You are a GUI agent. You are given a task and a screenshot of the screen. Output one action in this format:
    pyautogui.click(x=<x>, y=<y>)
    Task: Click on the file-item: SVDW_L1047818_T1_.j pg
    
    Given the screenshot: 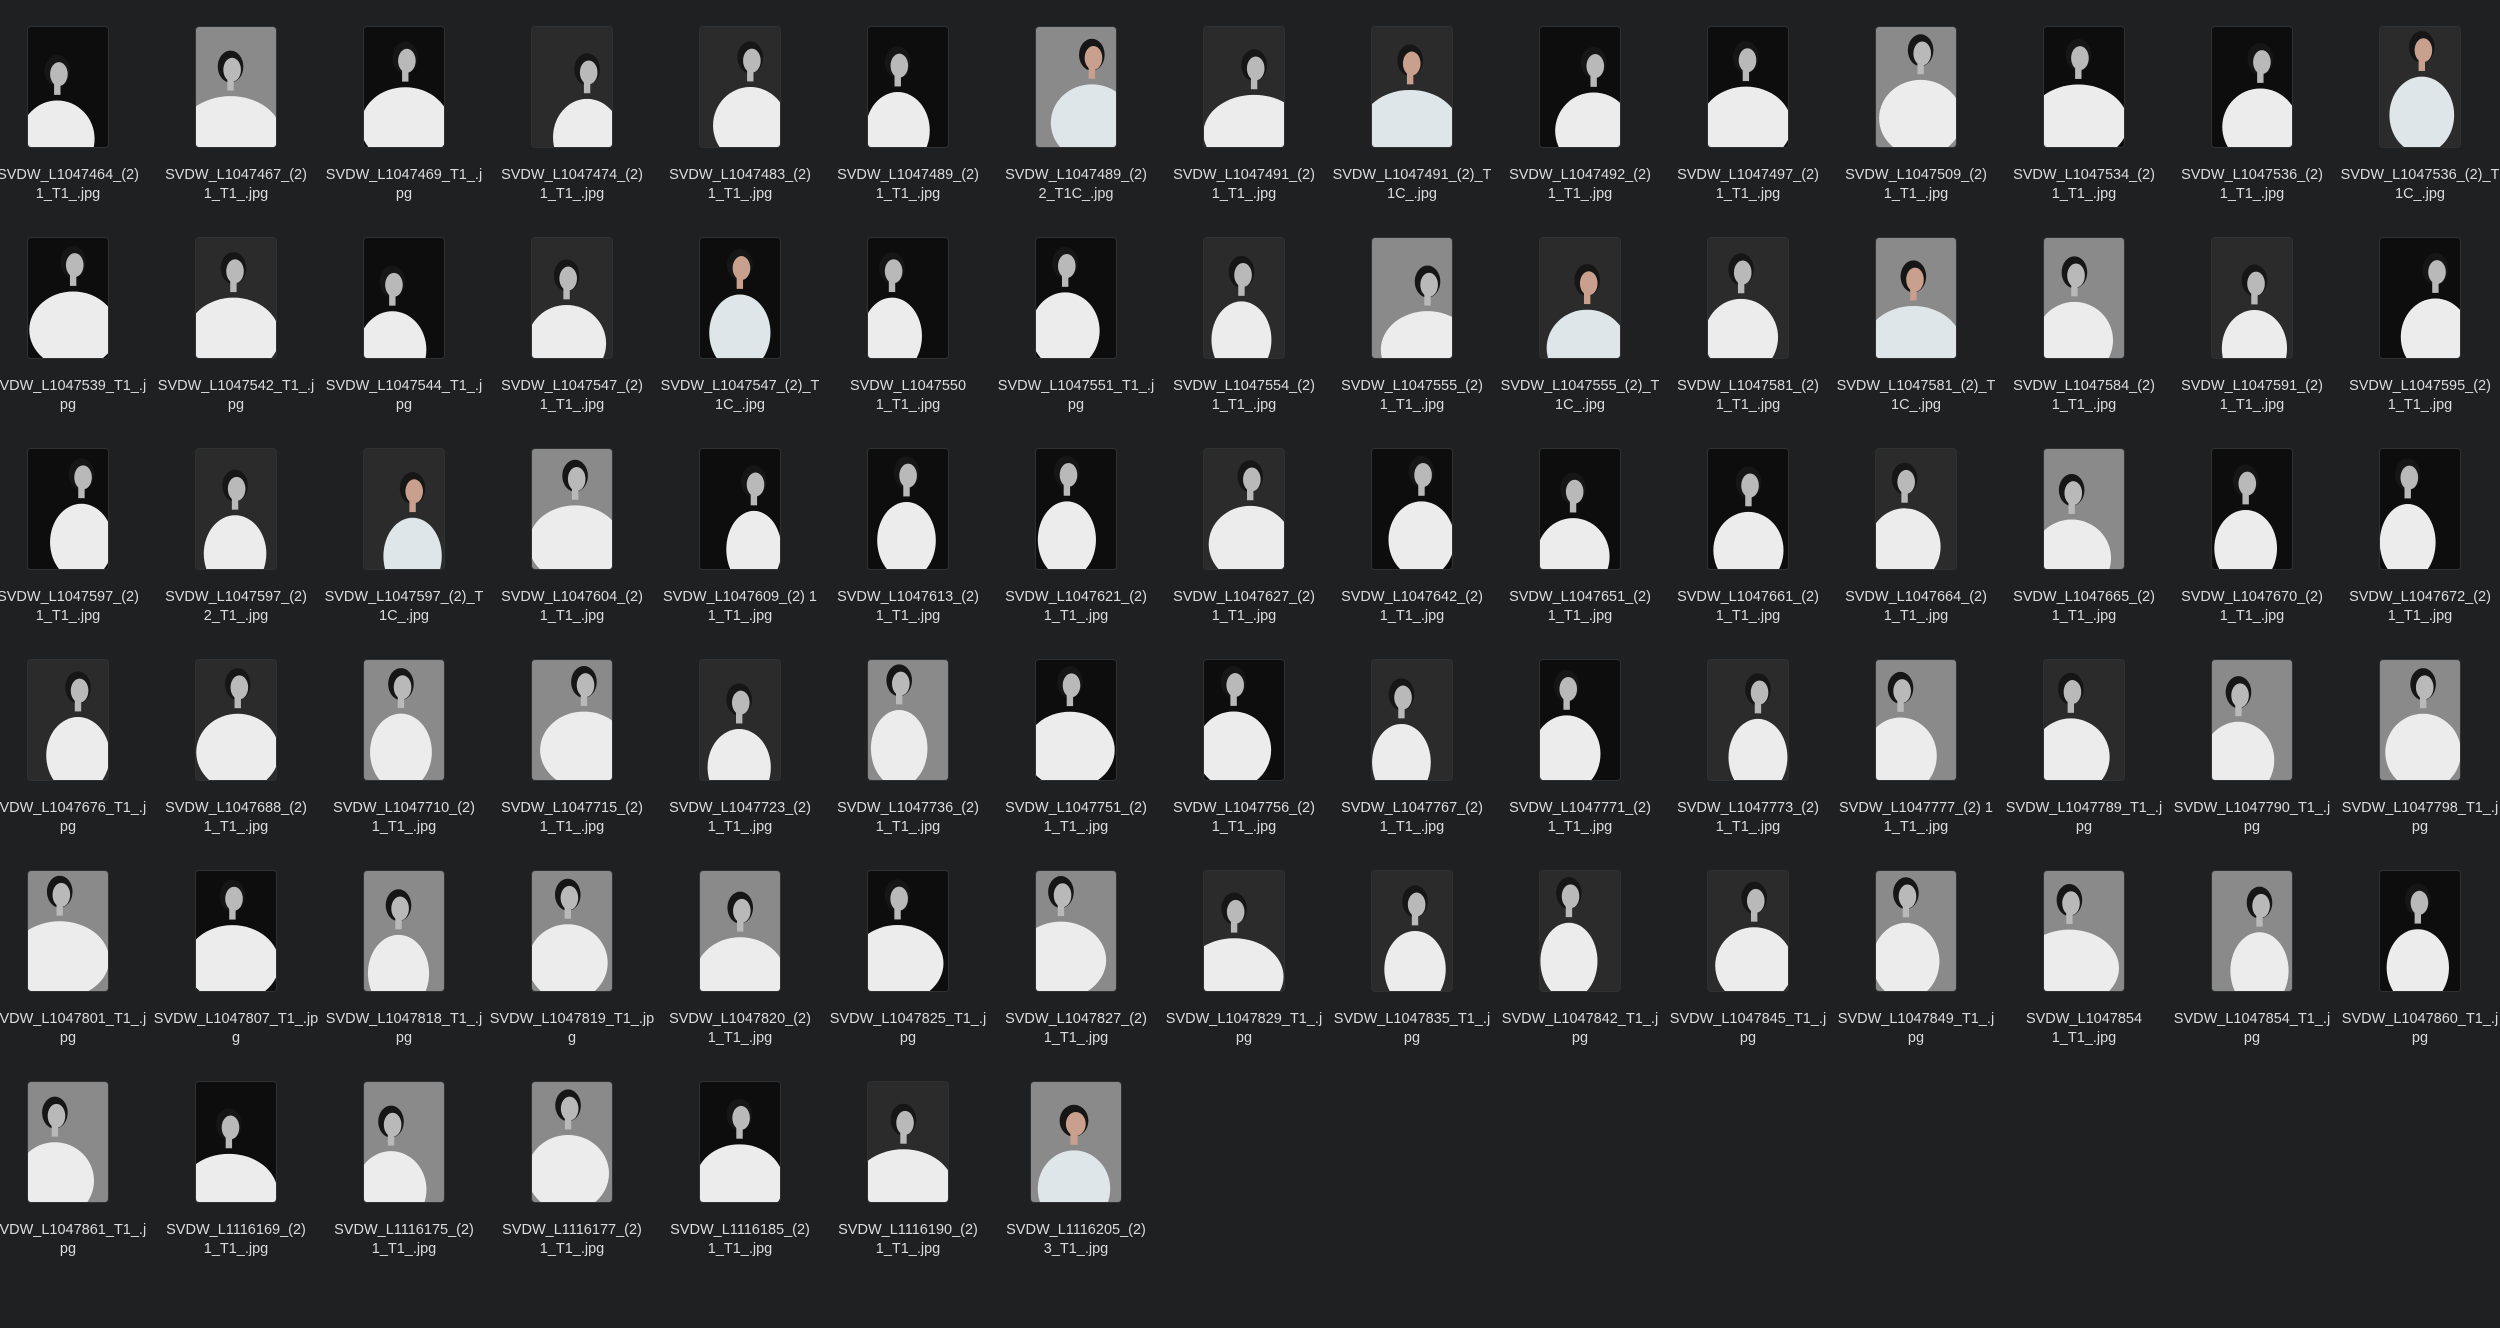 What is the action you would take?
    pyautogui.click(x=404, y=968)
    